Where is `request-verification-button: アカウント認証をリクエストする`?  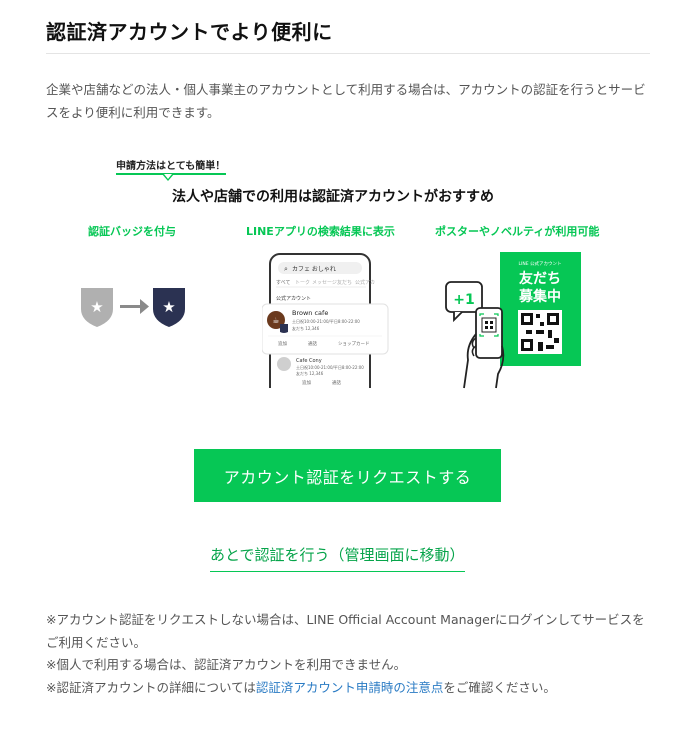 request-verification-button: アカウント認証をリクエストする is located at coordinates (347, 475).